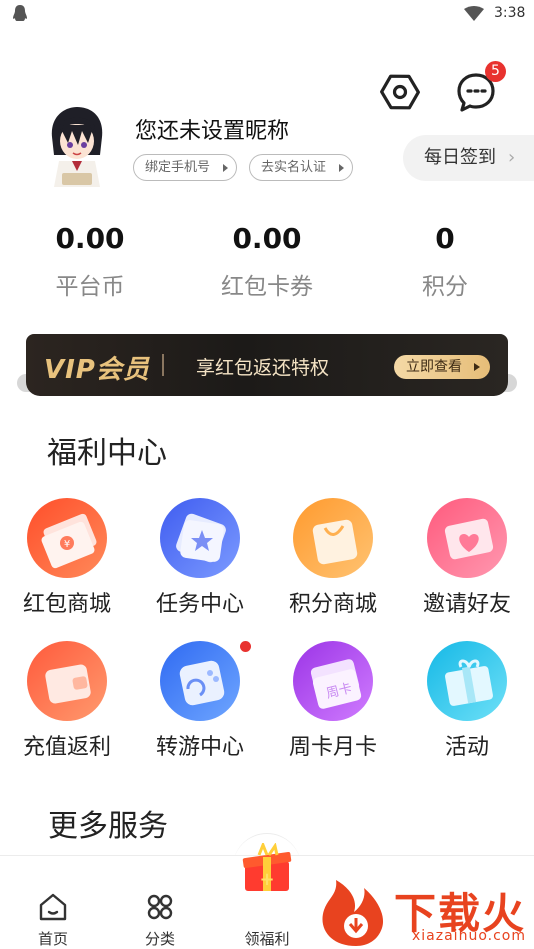 The image size is (534, 949). What do you see at coordinates (67, 681) in the screenshot?
I see `wallet-icon` at bounding box center [67, 681].